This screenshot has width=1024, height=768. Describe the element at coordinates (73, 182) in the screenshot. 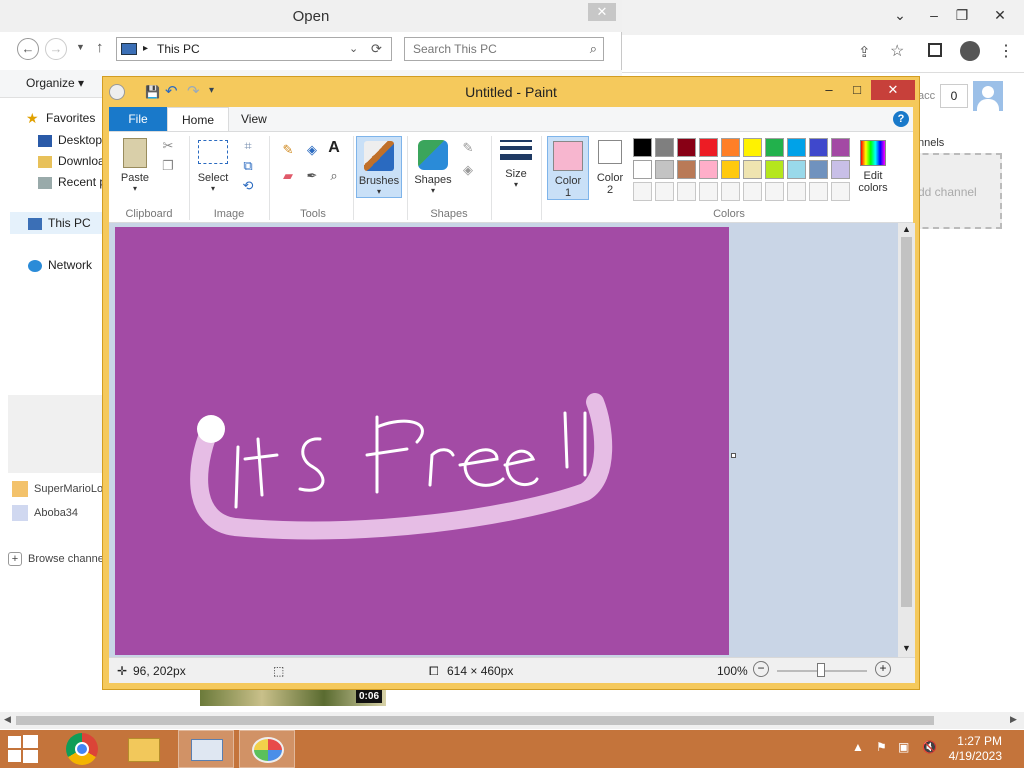

I see `tree-item-recent: Recent places` at that location.